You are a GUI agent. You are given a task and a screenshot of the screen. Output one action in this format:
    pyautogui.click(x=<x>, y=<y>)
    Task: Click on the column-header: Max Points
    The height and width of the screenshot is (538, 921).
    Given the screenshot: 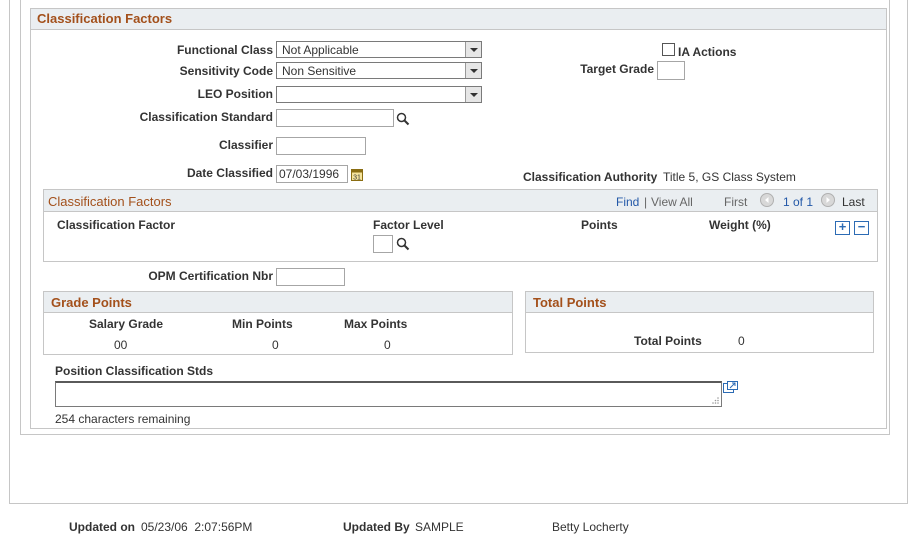 What is the action you would take?
    pyautogui.click(x=376, y=324)
    